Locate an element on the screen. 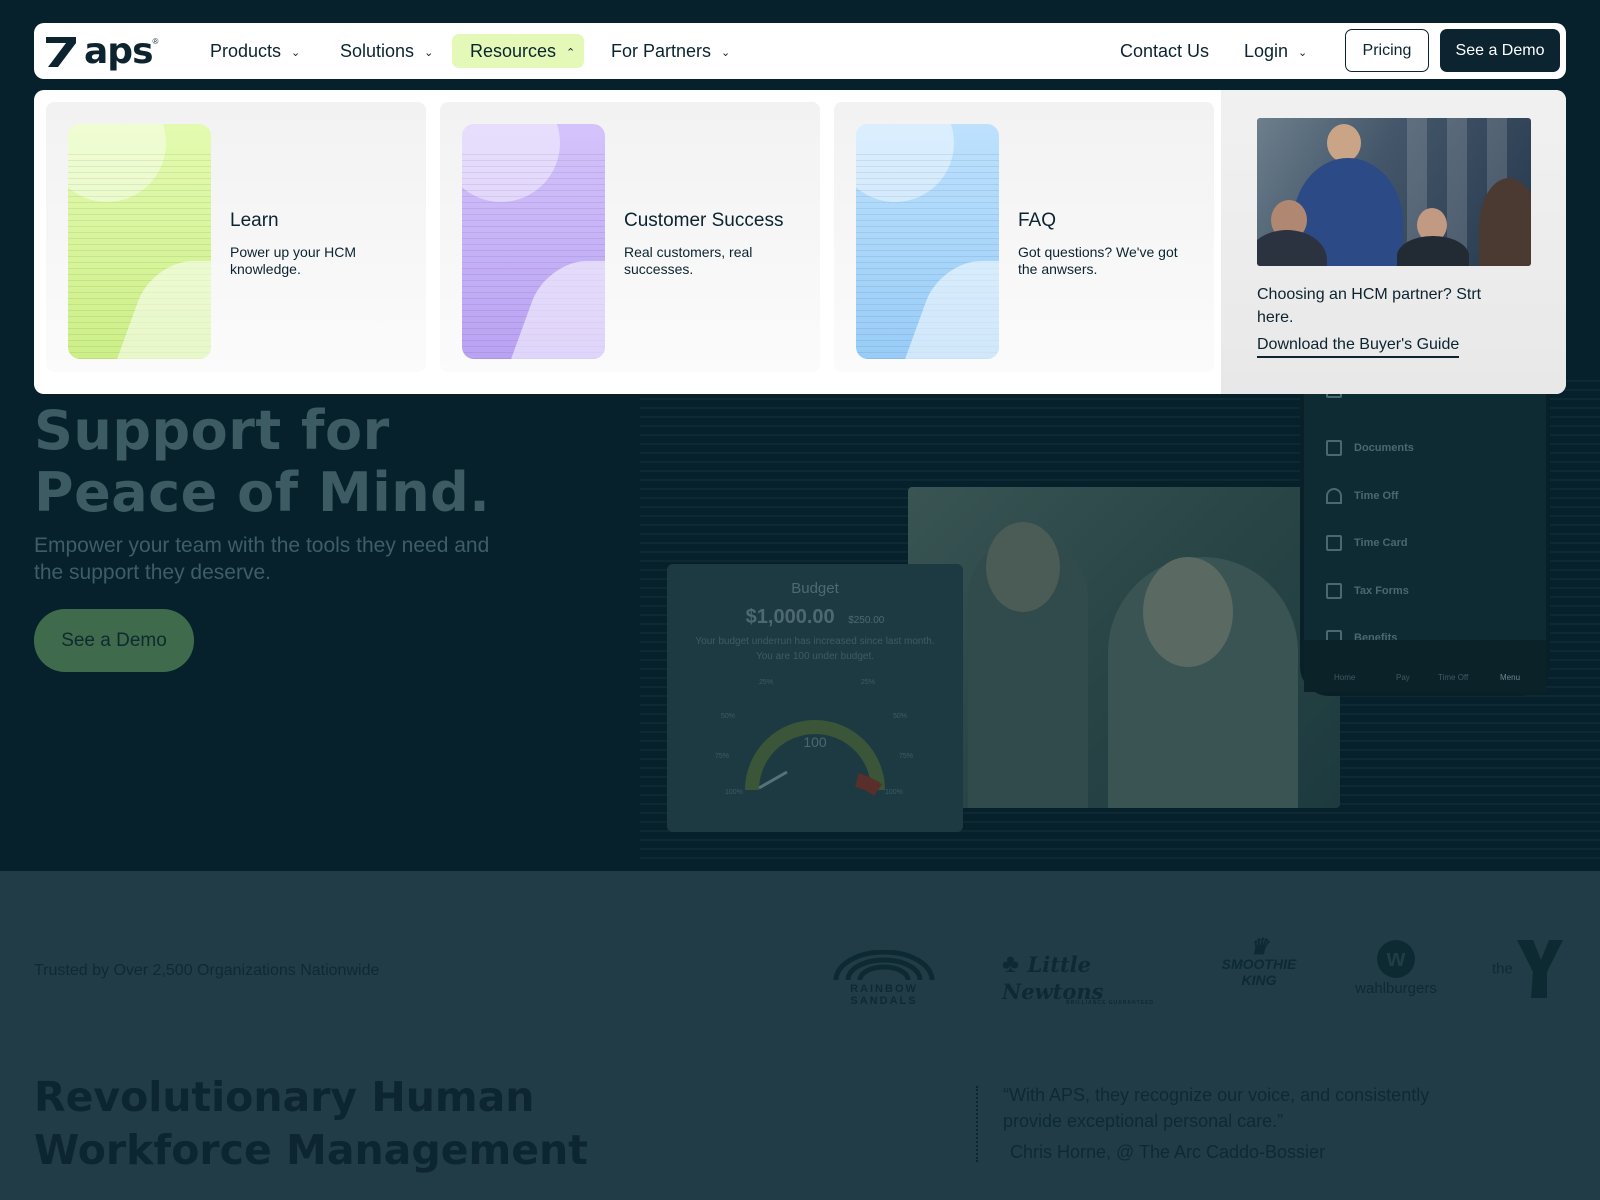 This screenshot has height=1200, width=1600. card-title: Learn is located at coordinates (254, 220).